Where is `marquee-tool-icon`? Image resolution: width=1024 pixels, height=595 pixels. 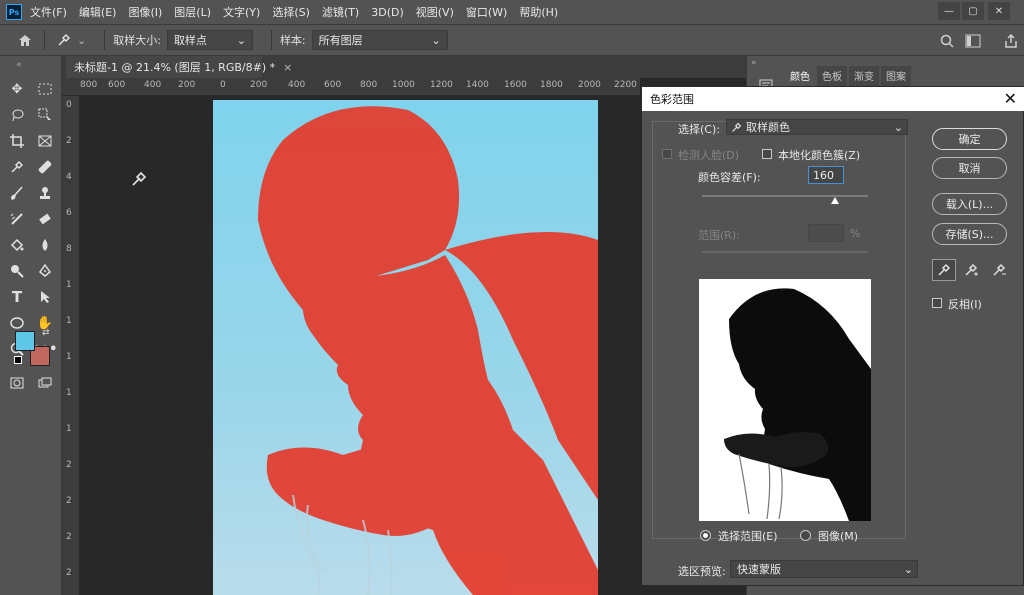 marquee-tool-icon is located at coordinates (45, 89).